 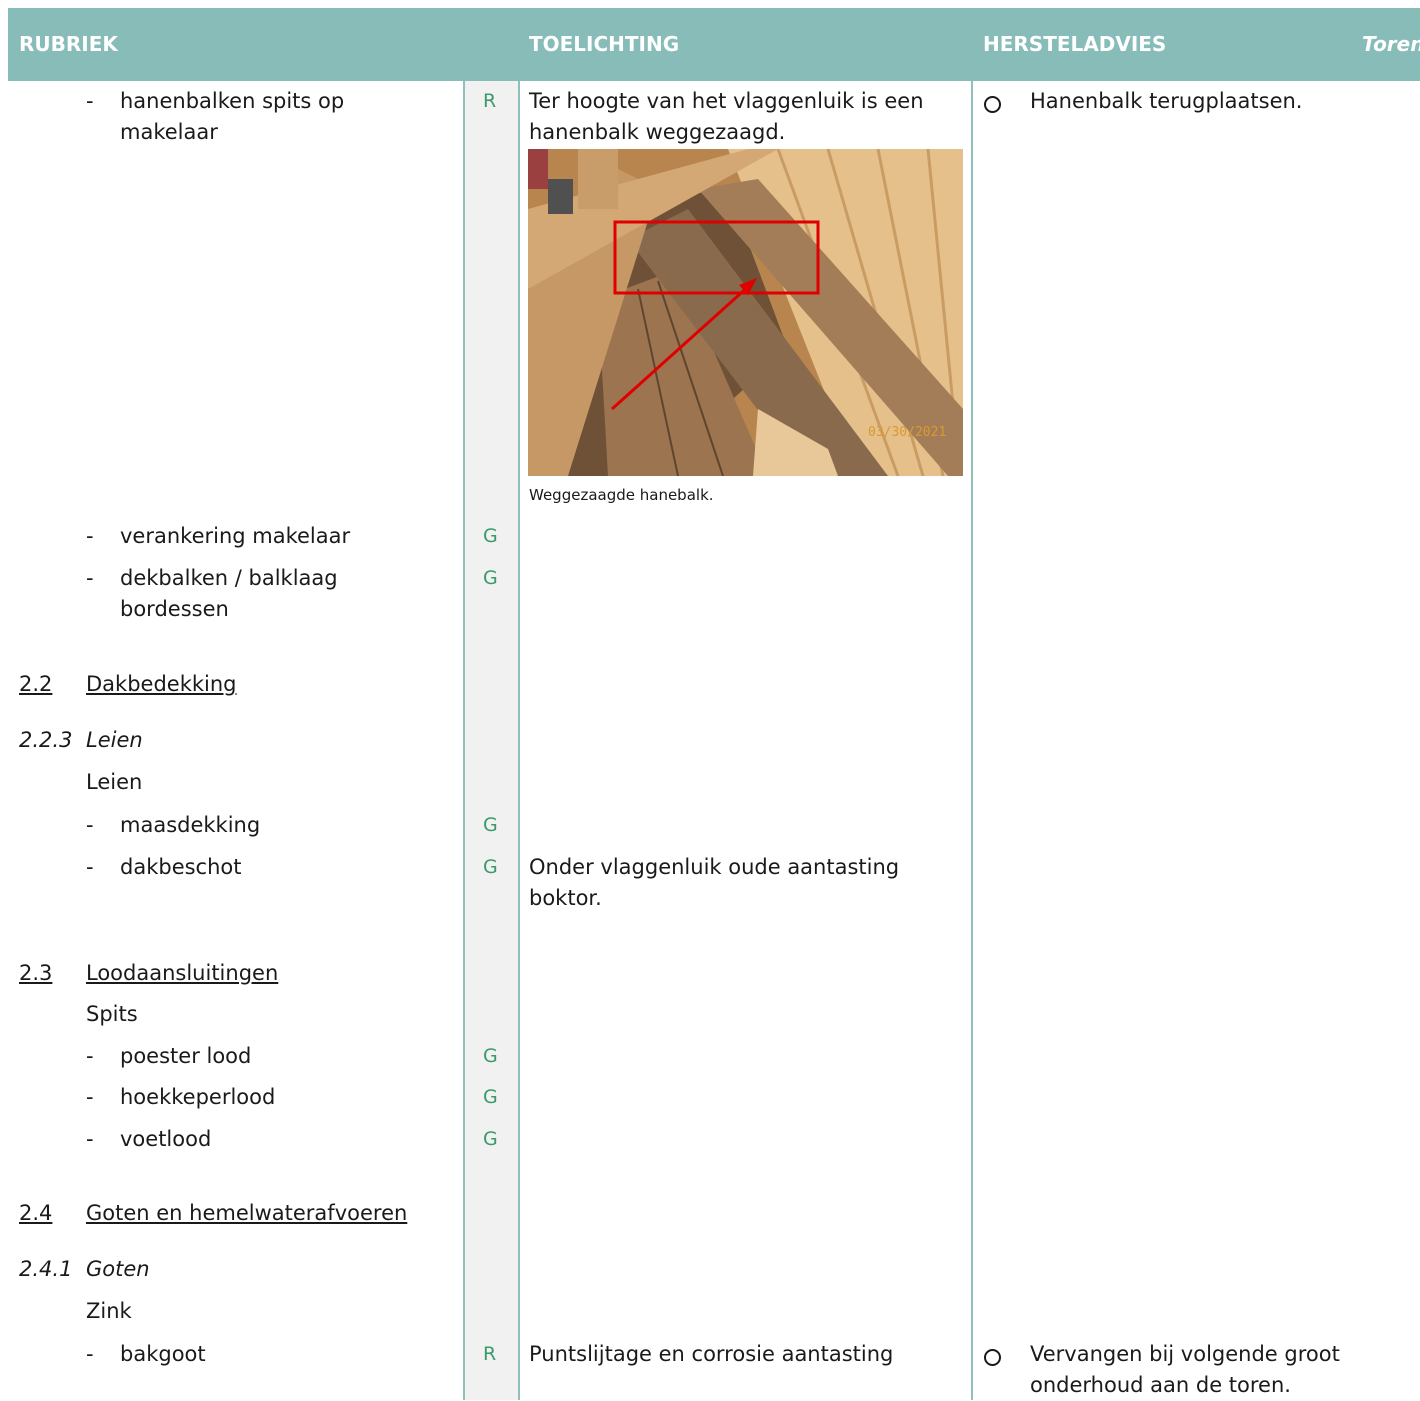 I want to click on item-verankering: verankering makelaar, so click(x=235, y=536).